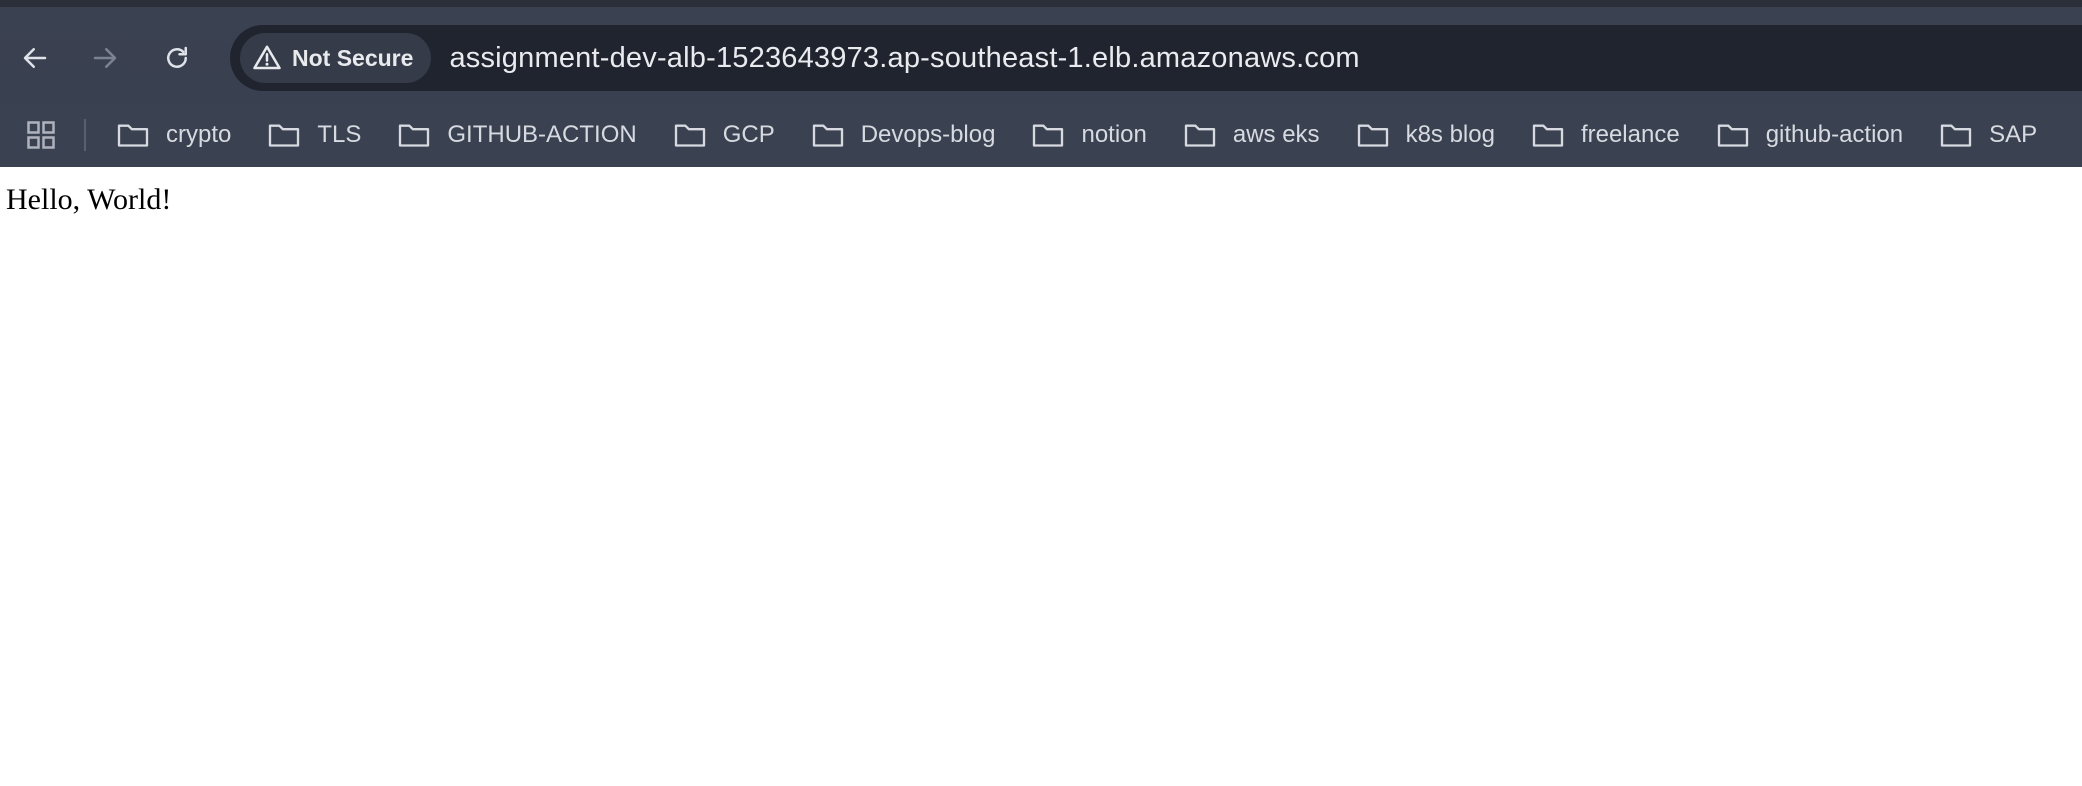  Describe the element at coordinates (41, 135) in the screenshot. I see `apps-grid-icon` at that location.